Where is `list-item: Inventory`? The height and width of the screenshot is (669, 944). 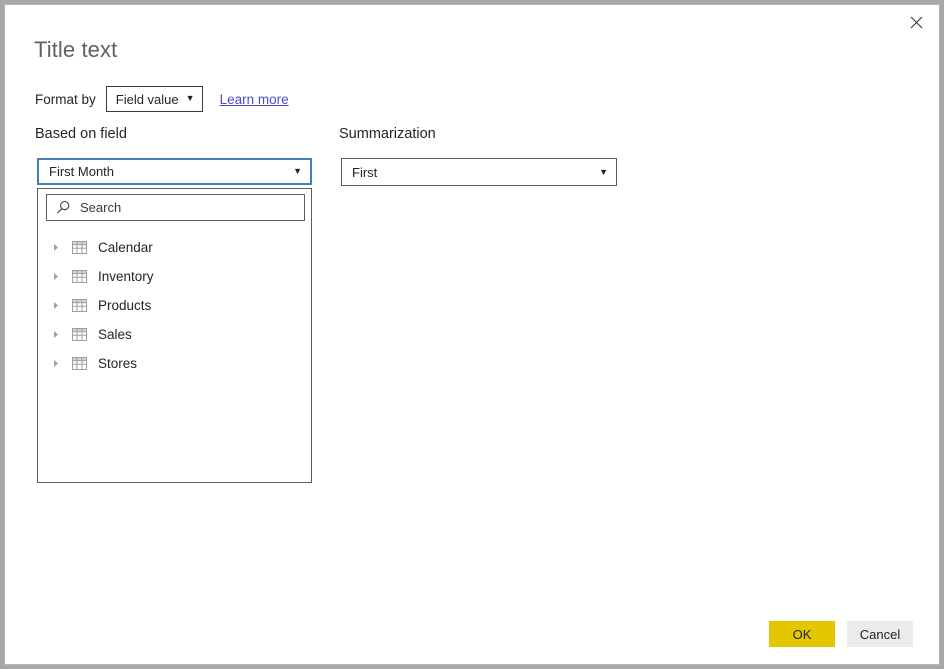 list-item: Inventory is located at coordinates (174, 276).